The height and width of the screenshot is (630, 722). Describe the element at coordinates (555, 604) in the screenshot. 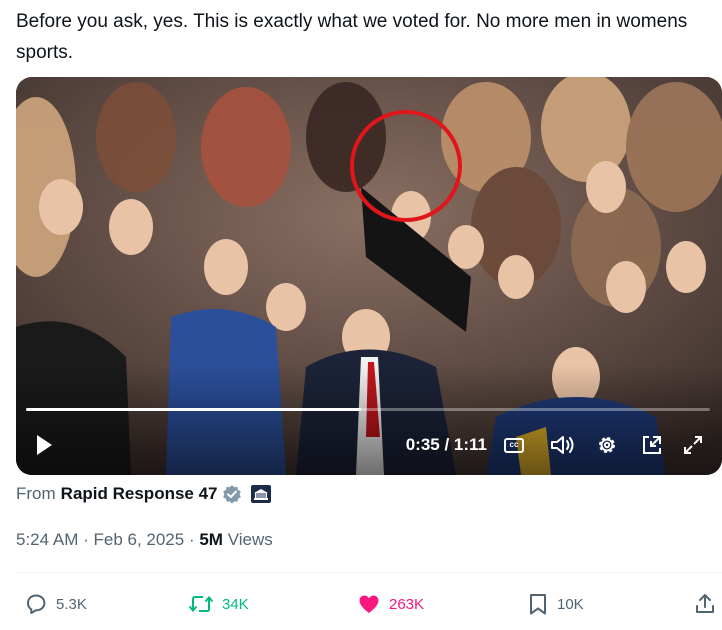

I see `bookmark-button: 10K` at that location.